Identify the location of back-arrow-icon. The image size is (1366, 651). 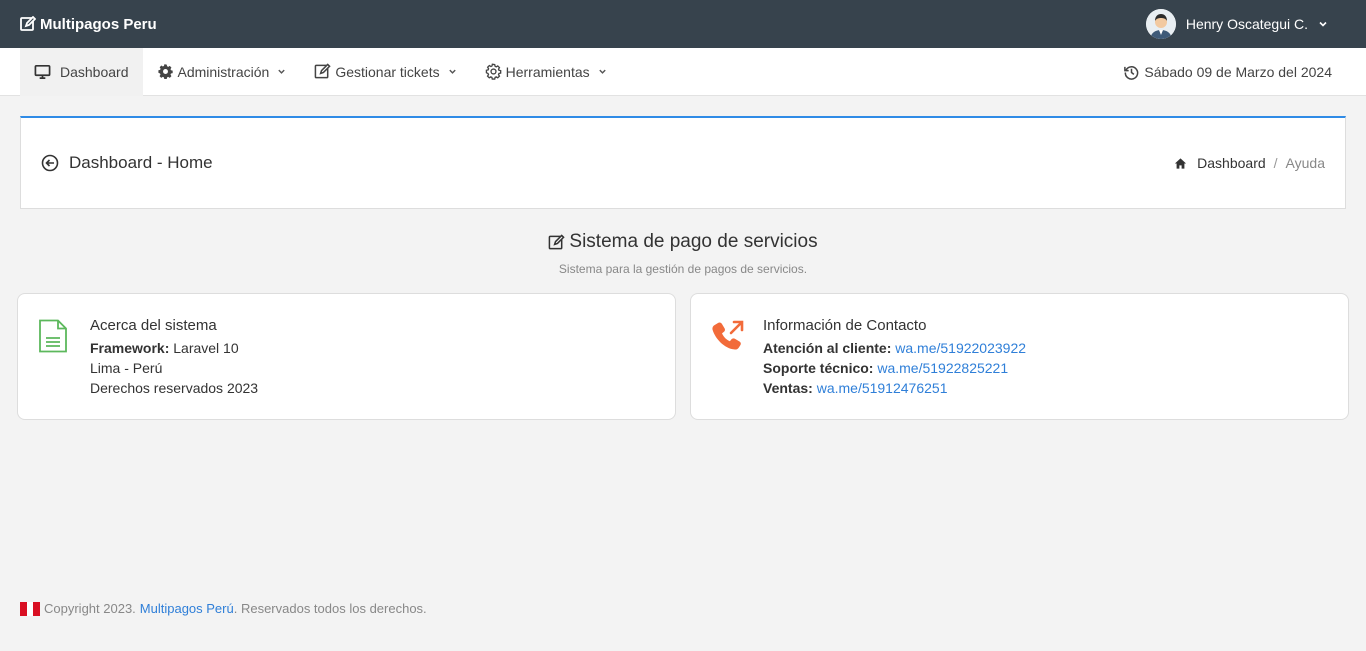
(50, 163).